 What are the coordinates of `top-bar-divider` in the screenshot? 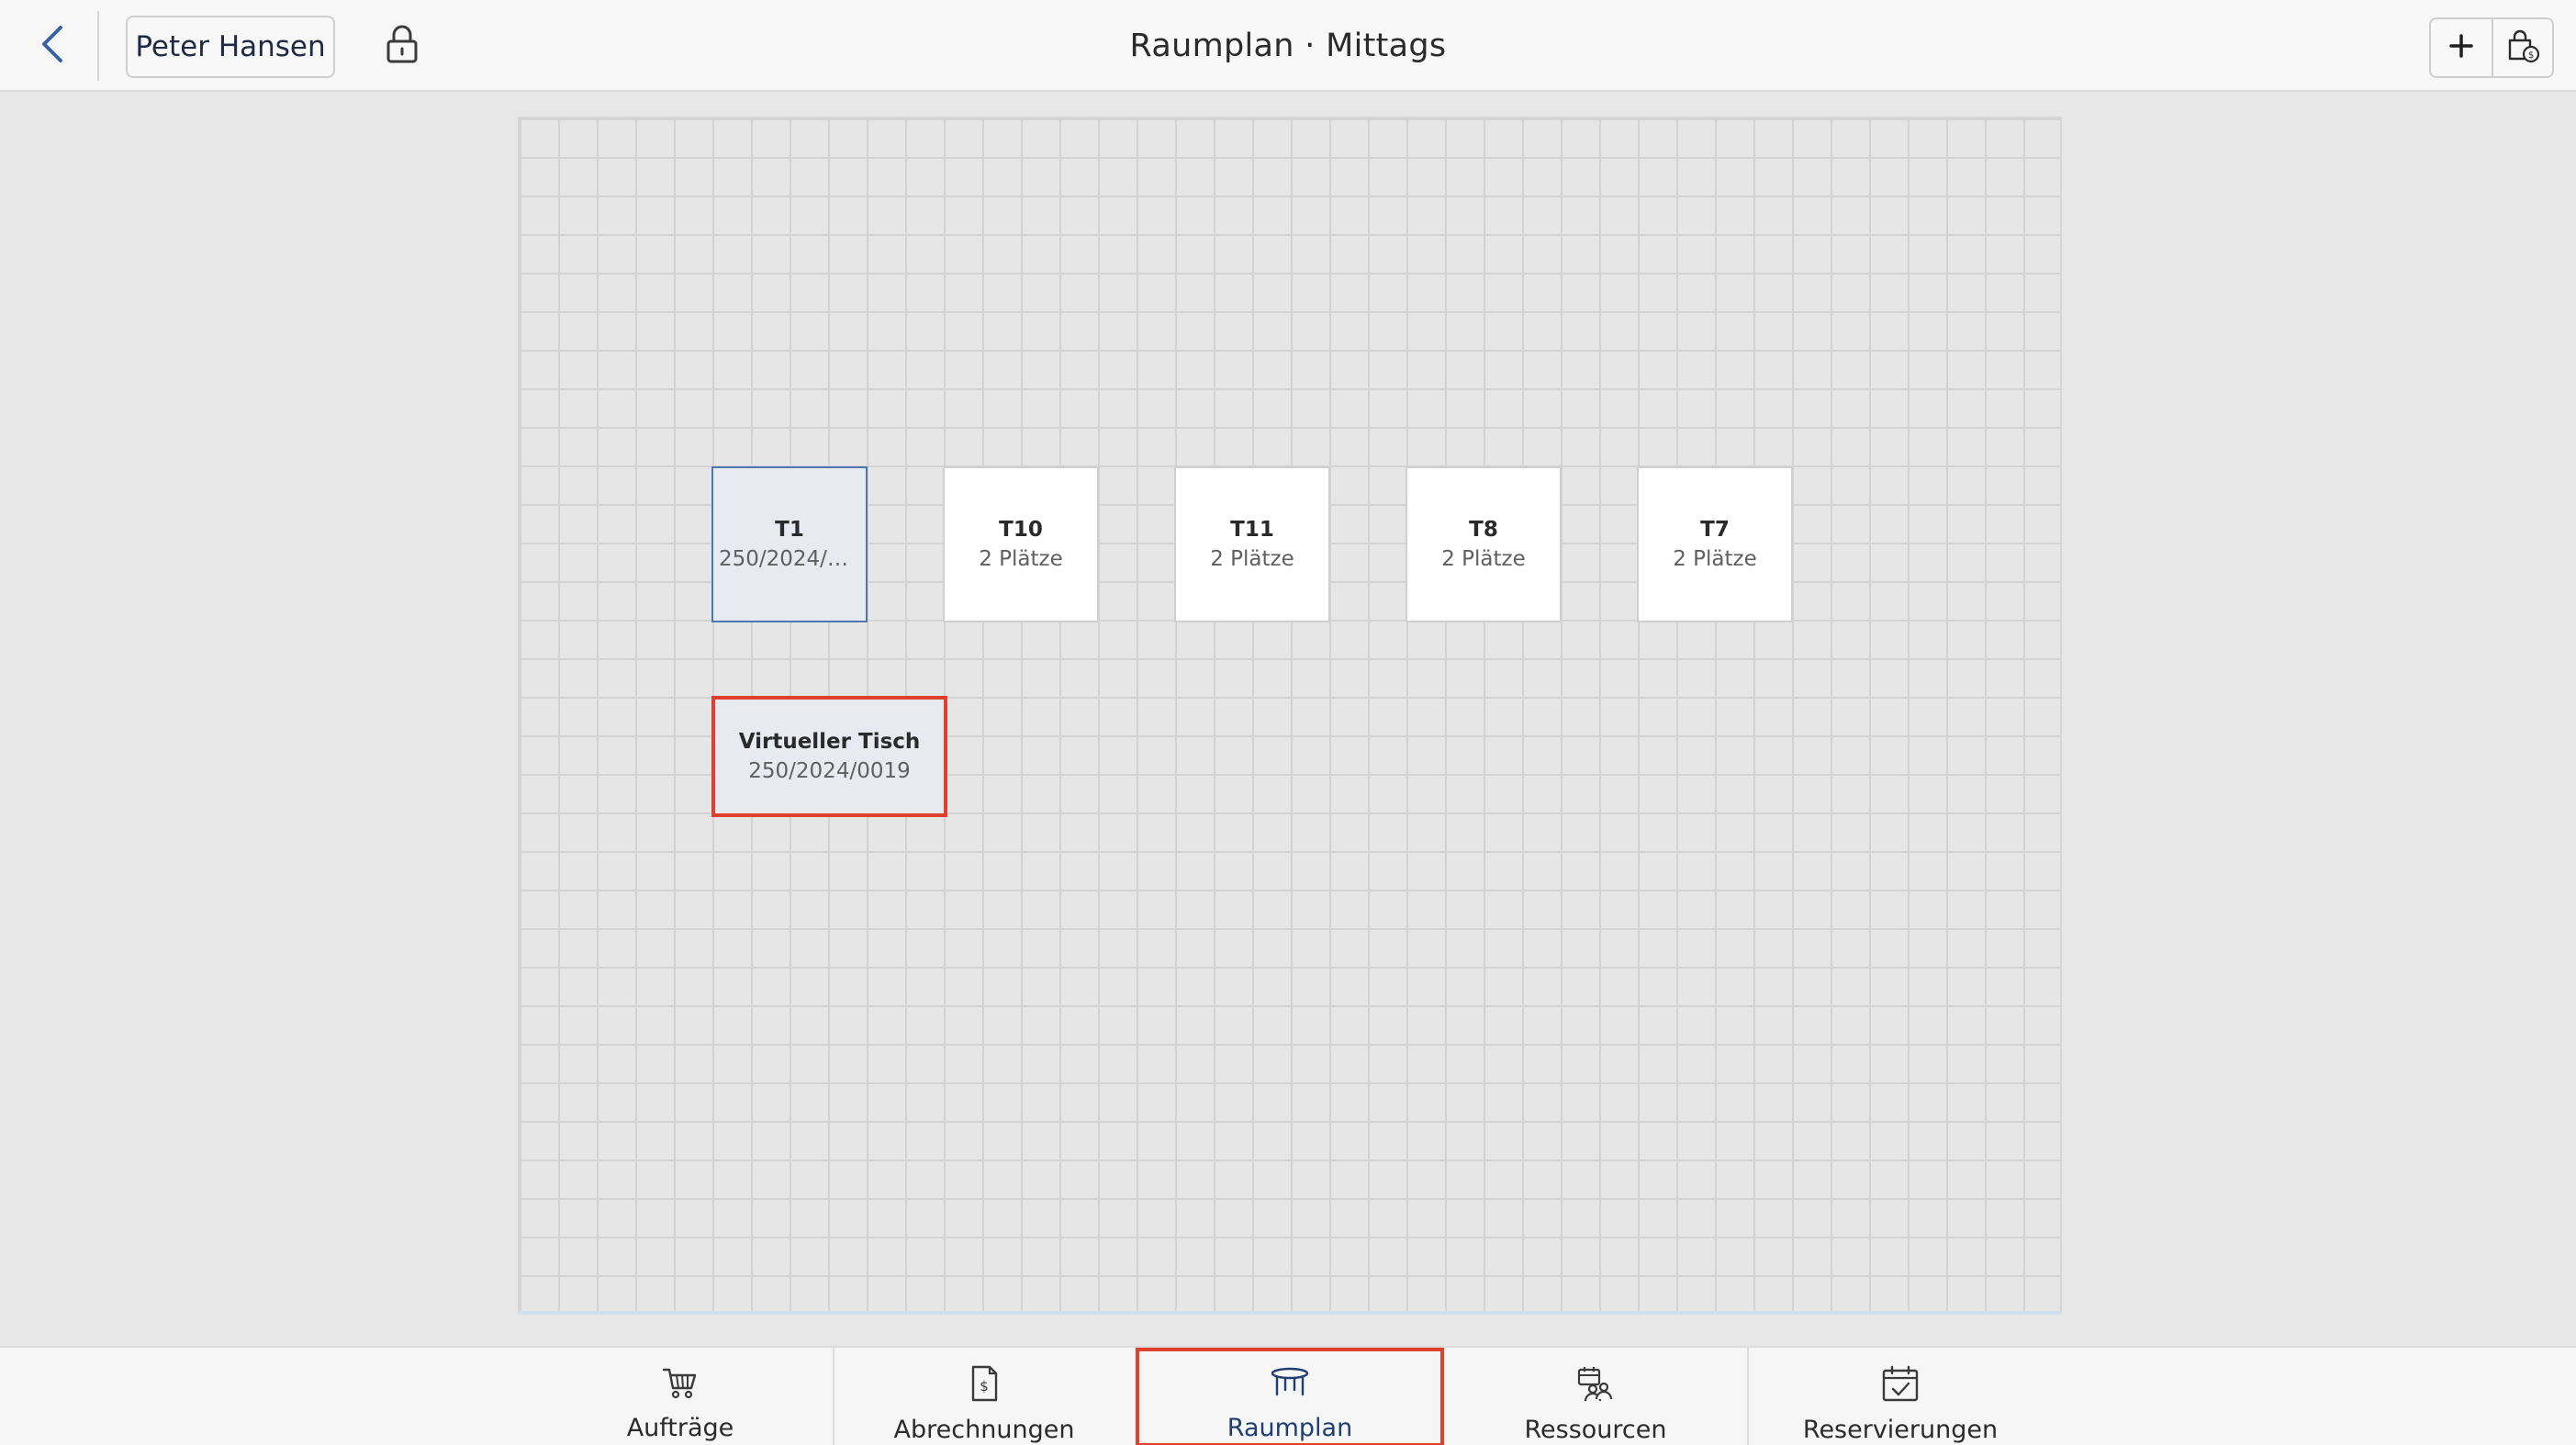 It's located at (98, 46).